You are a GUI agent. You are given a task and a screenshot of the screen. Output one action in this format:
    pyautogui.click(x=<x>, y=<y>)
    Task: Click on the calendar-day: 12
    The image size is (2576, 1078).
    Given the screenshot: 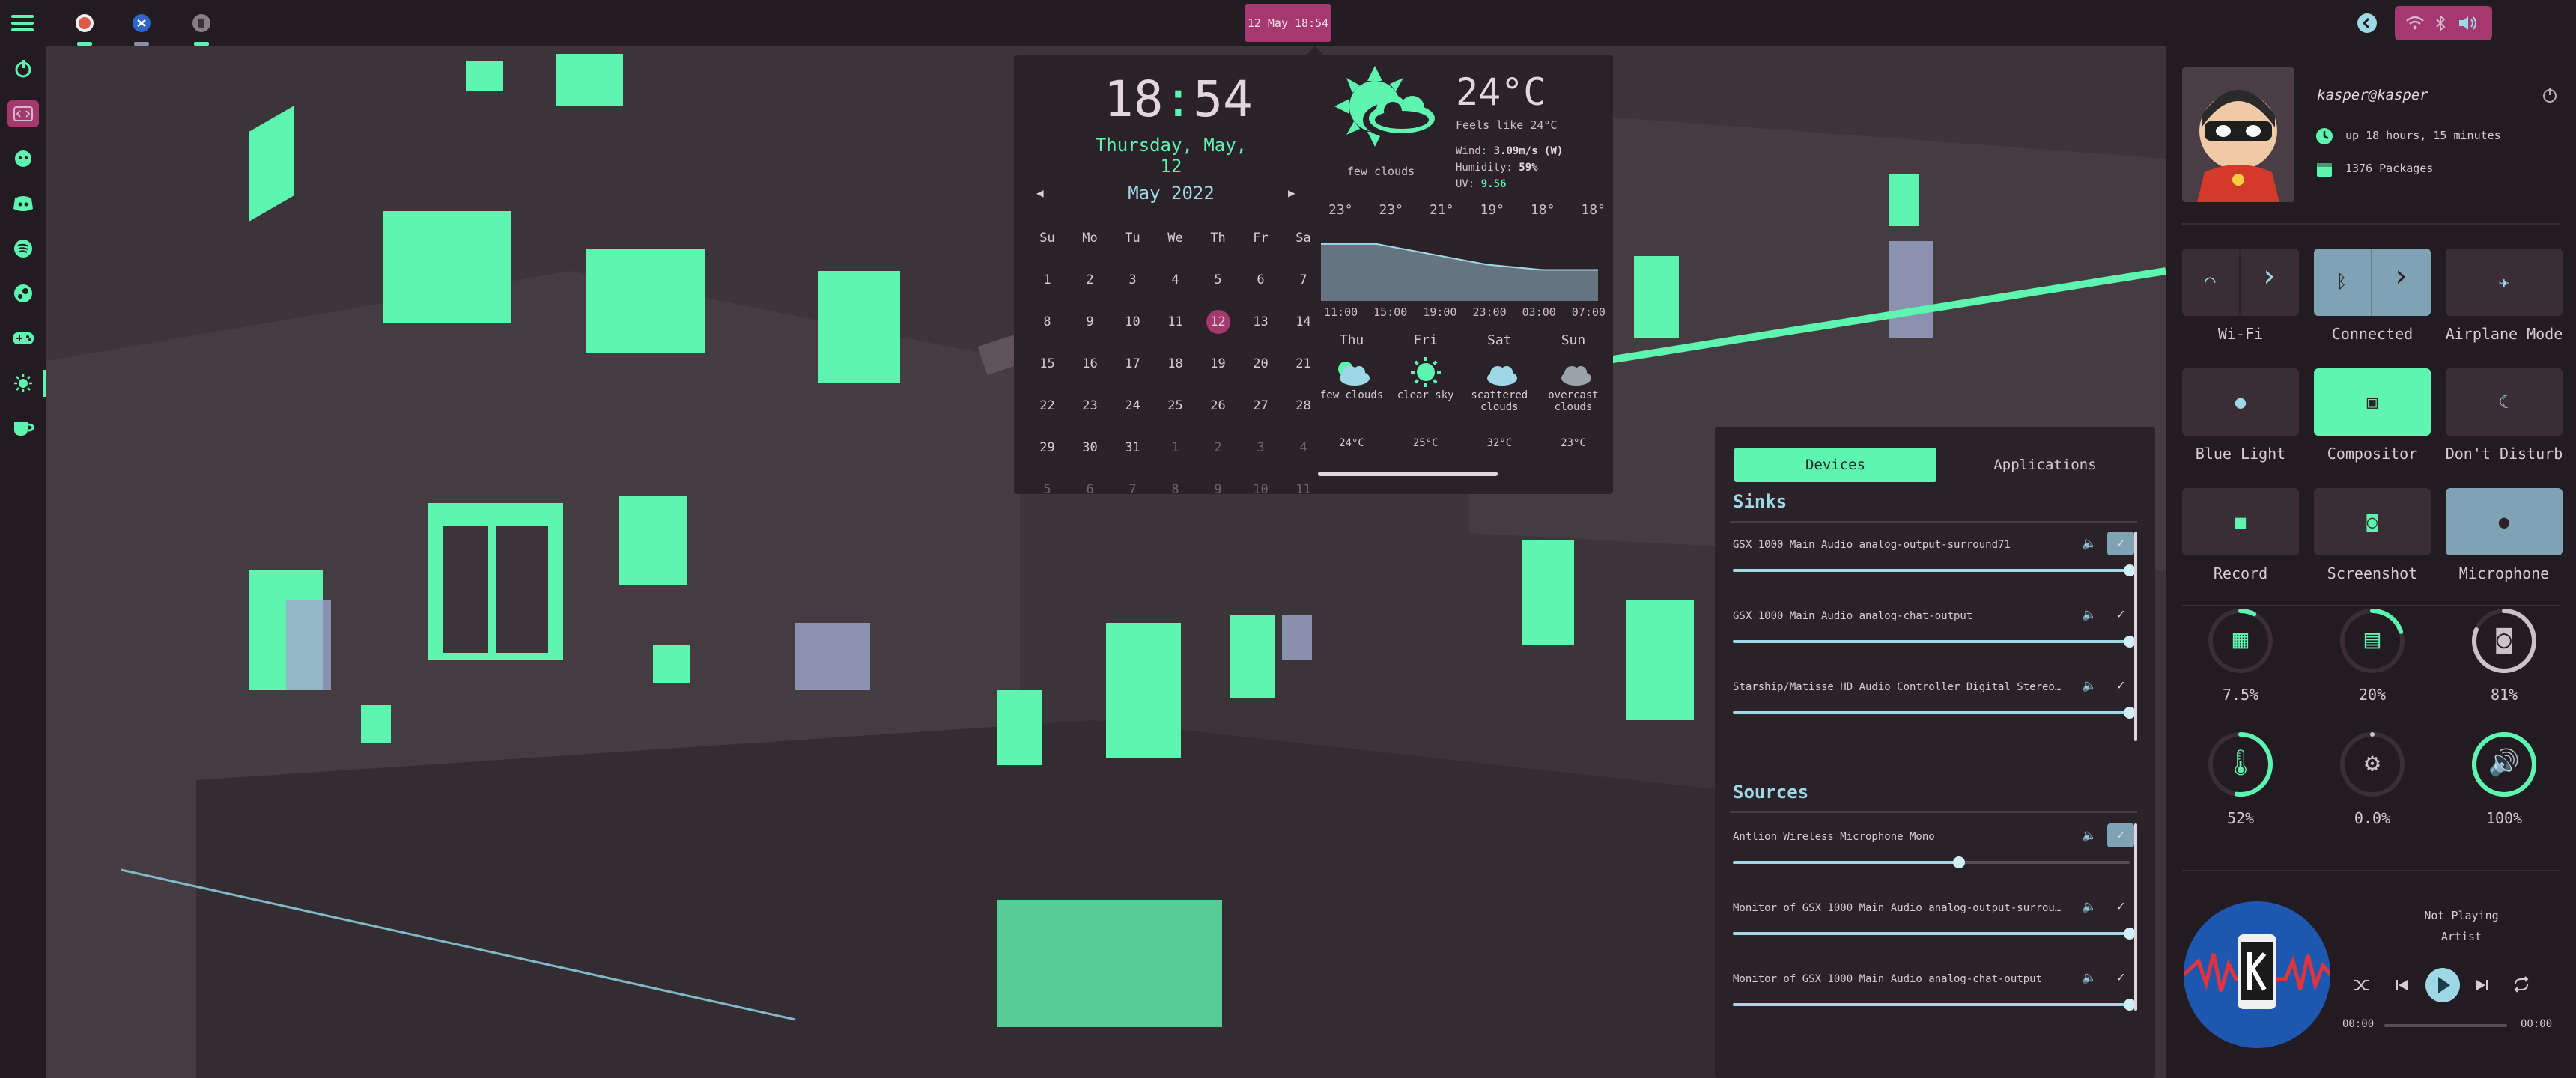 What is the action you would take?
    pyautogui.click(x=1218, y=322)
    